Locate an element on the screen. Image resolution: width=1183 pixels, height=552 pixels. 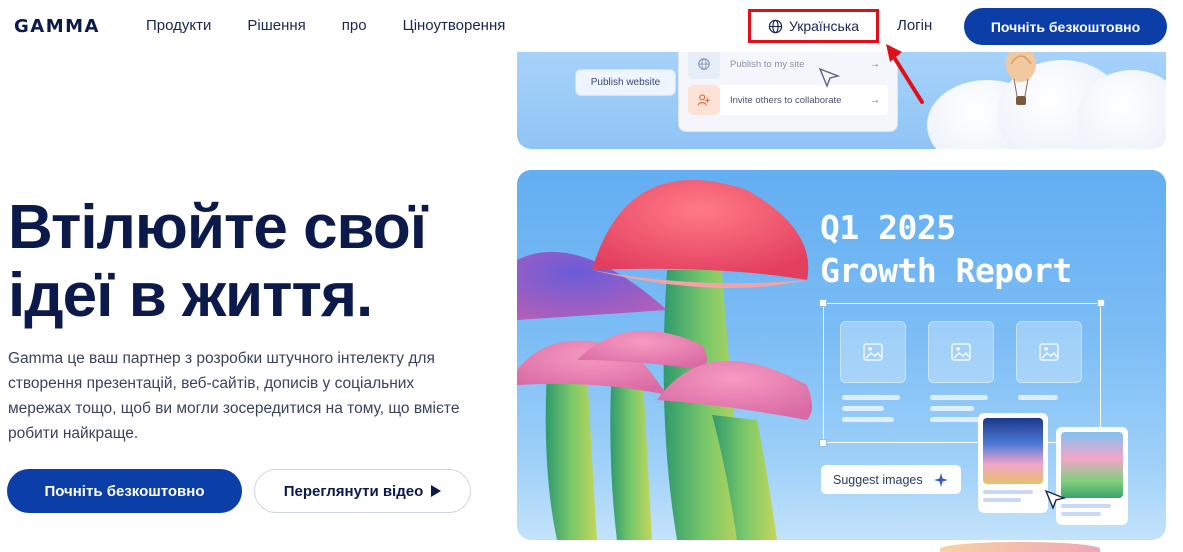
nav-item-about: про is located at coordinates (354, 25).